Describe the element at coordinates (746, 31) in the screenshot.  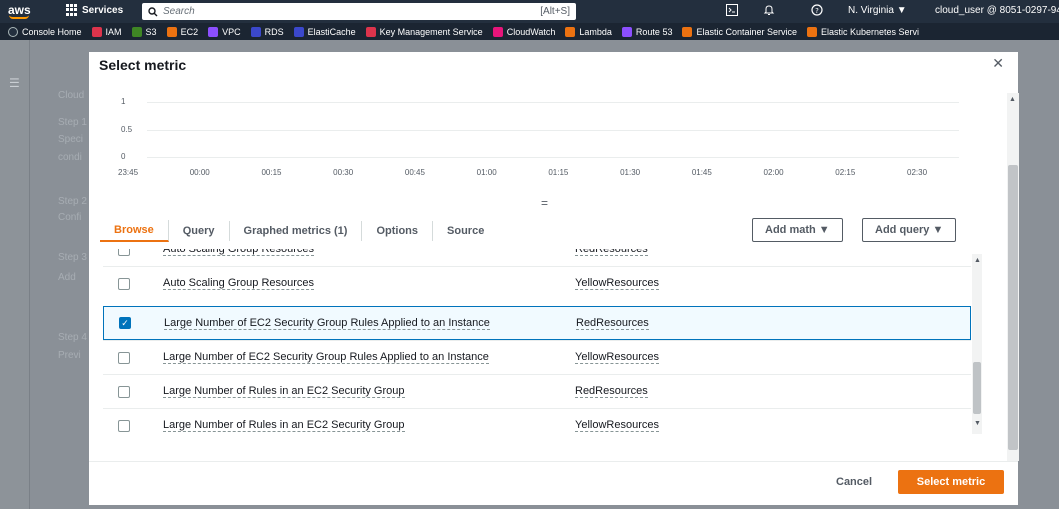
I see `favorite-label: Elastic Container Service` at that location.